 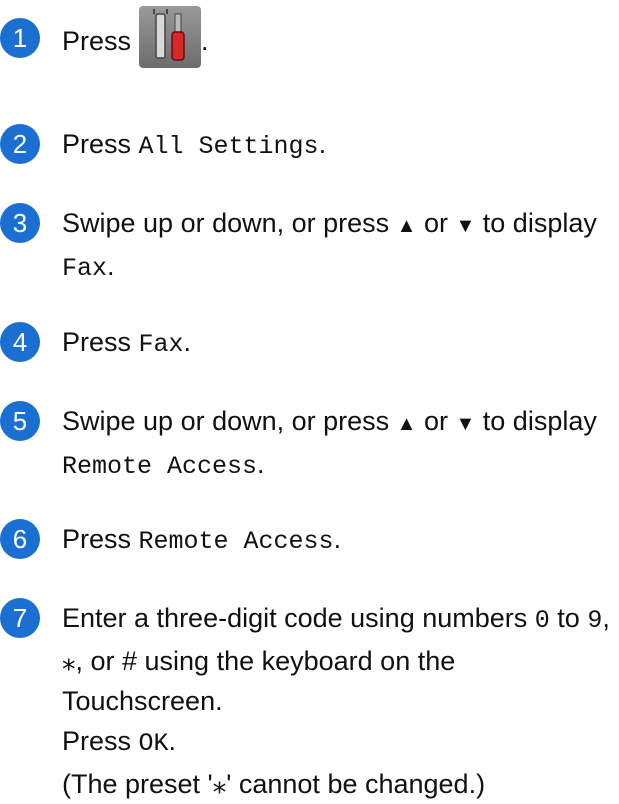 I want to click on step-text-part: to, so click(x=568, y=618).